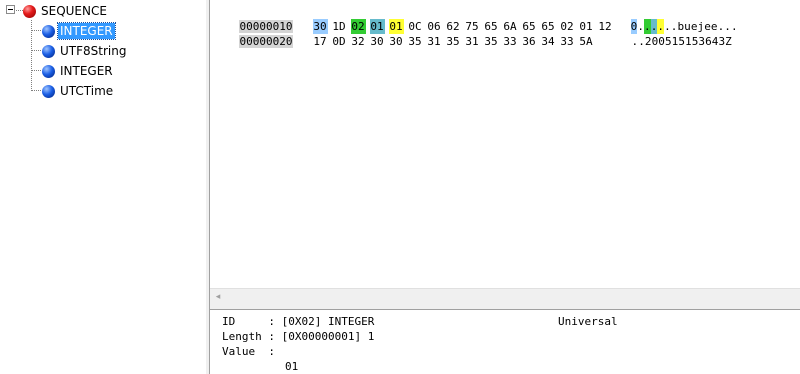  Describe the element at coordinates (29, 11) in the screenshot. I see `red-ball-icon` at that location.